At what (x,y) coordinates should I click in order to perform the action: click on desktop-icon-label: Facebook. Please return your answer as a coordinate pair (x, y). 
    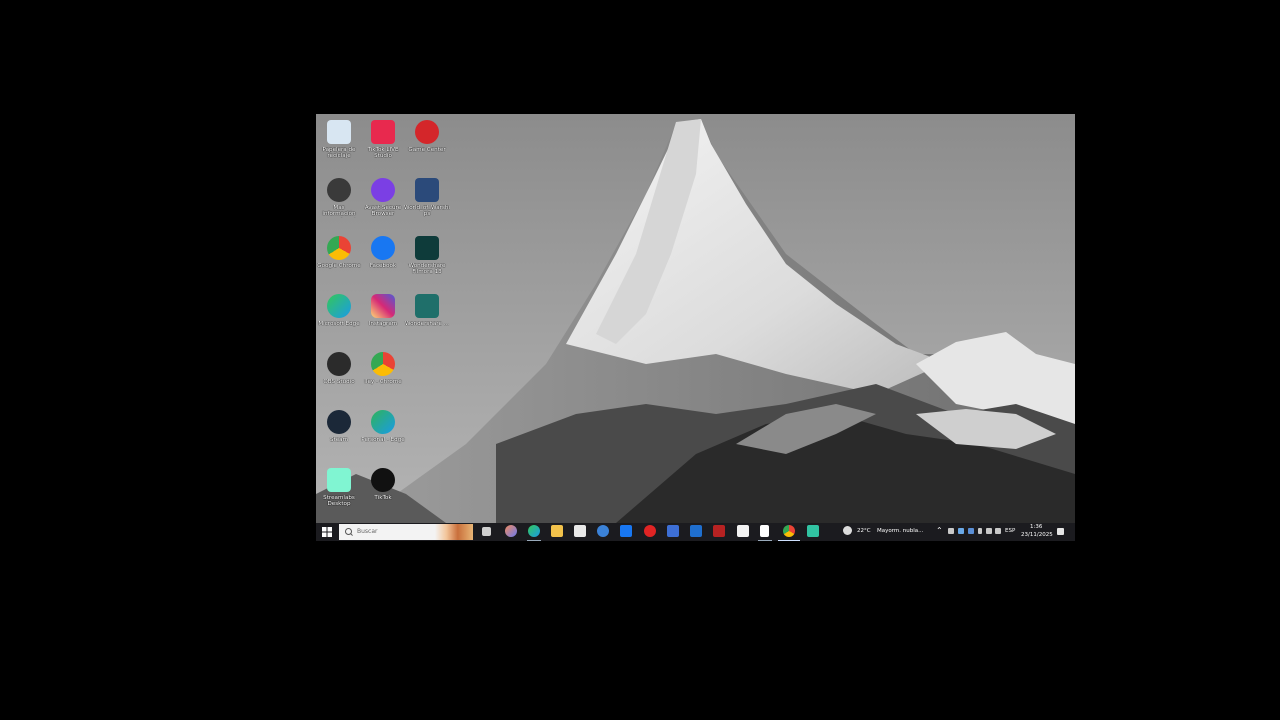
    Looking at the image, I should click on (383, 266).